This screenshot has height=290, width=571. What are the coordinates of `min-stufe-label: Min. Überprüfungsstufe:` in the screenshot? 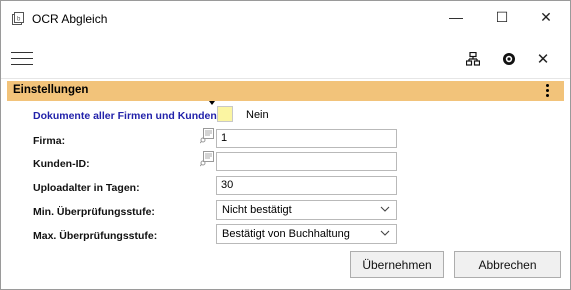 It's located at (94, 212).